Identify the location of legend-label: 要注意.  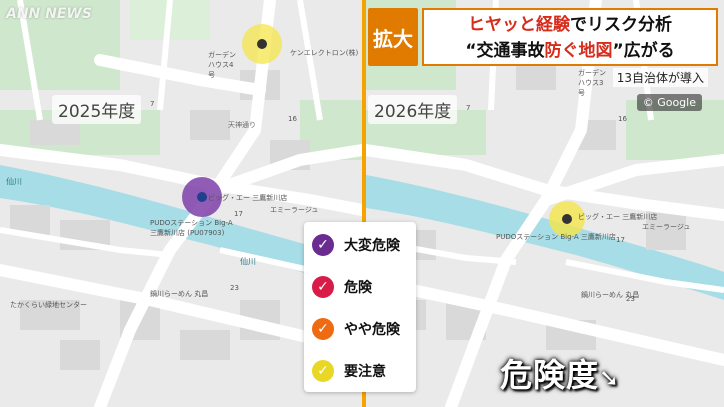
(365, 372).